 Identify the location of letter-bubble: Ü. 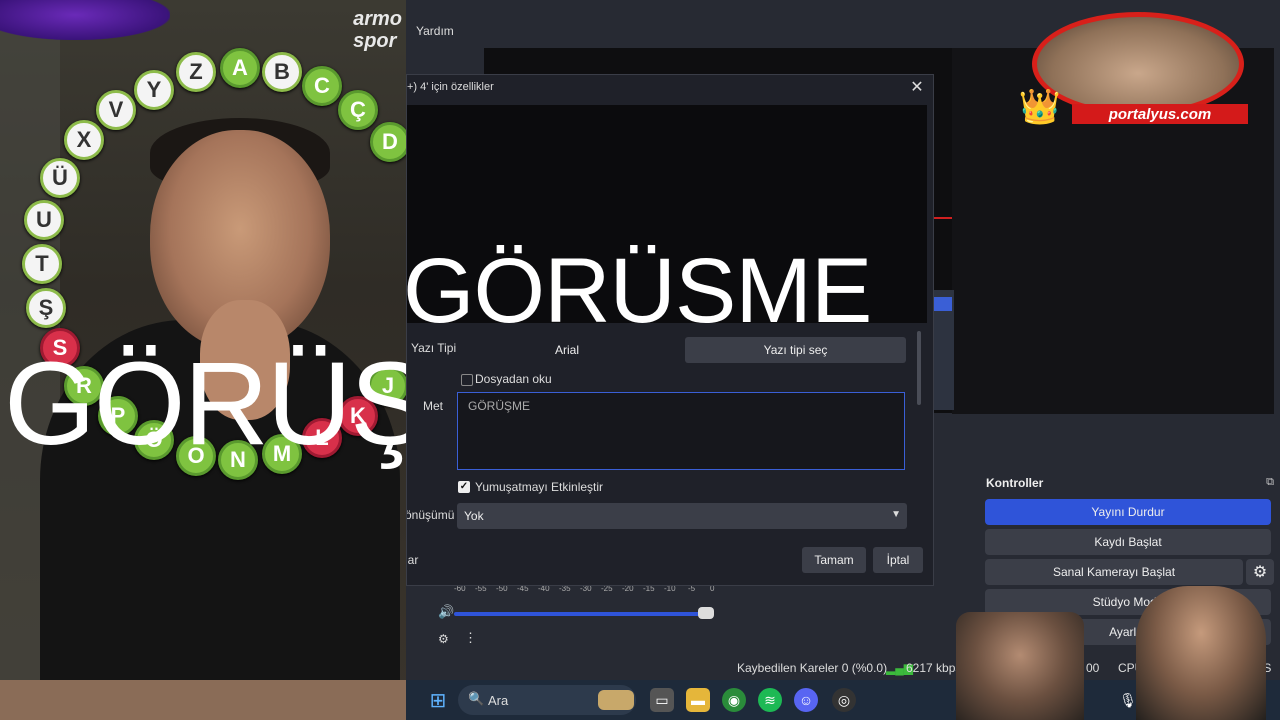
(60, 178).